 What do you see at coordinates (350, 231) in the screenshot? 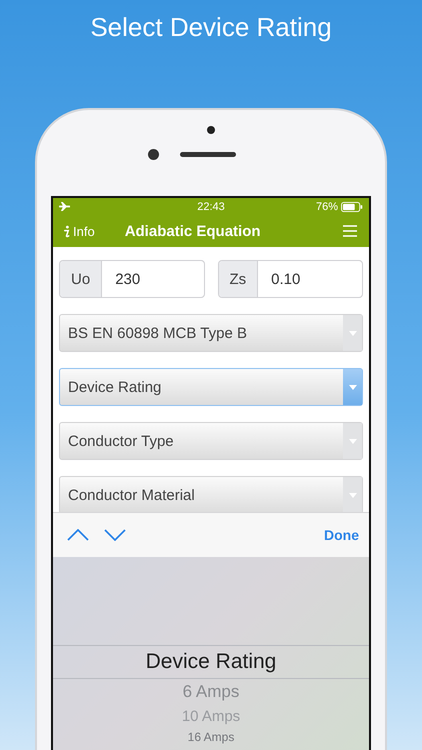
I see `menu-icon` at bounding box center [350, 231].